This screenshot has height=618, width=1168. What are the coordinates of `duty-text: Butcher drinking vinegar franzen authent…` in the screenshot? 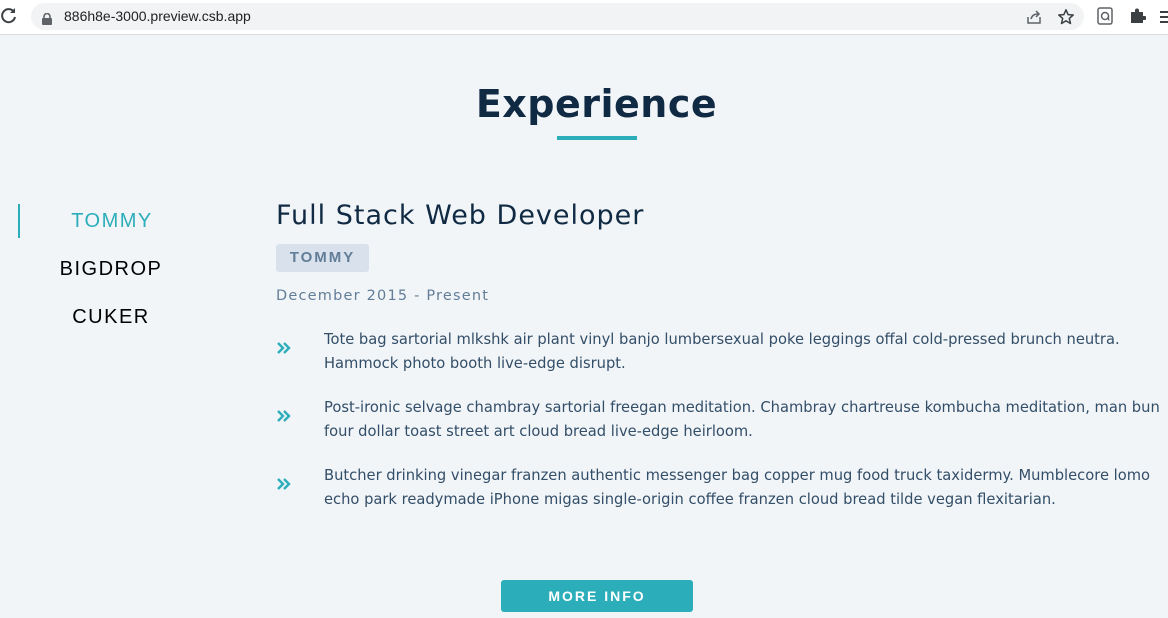 It's located at (737, 487).